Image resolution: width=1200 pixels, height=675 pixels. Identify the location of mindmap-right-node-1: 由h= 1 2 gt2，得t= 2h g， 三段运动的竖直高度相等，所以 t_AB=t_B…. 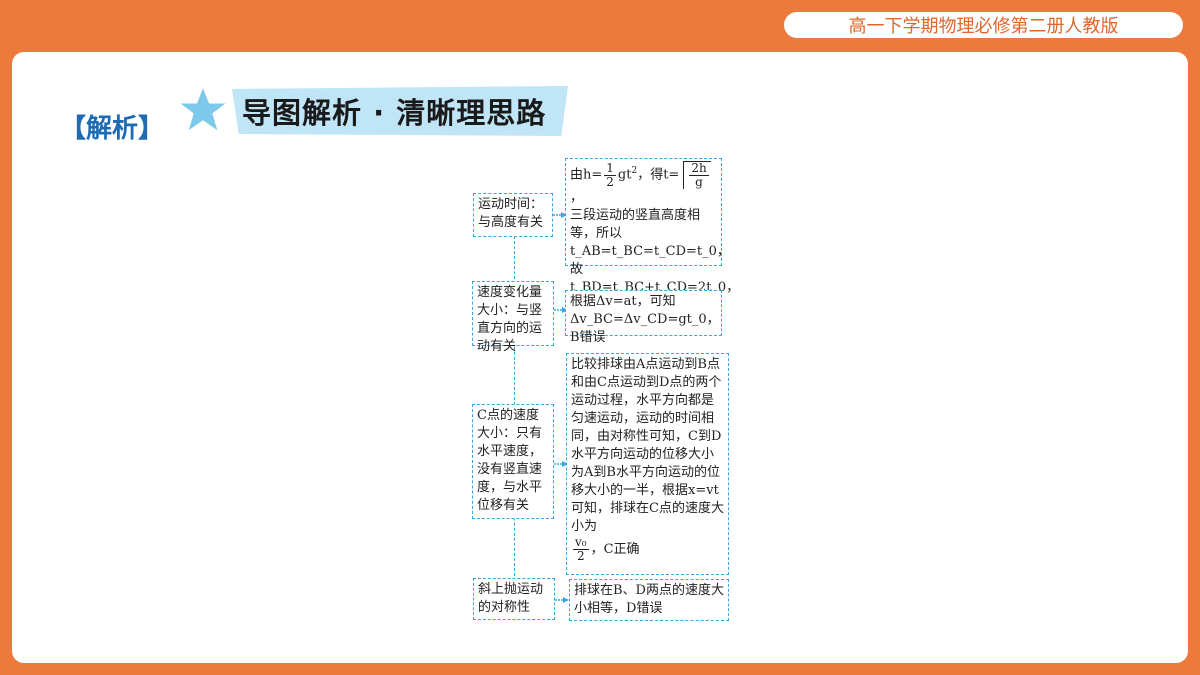
(652, 235).